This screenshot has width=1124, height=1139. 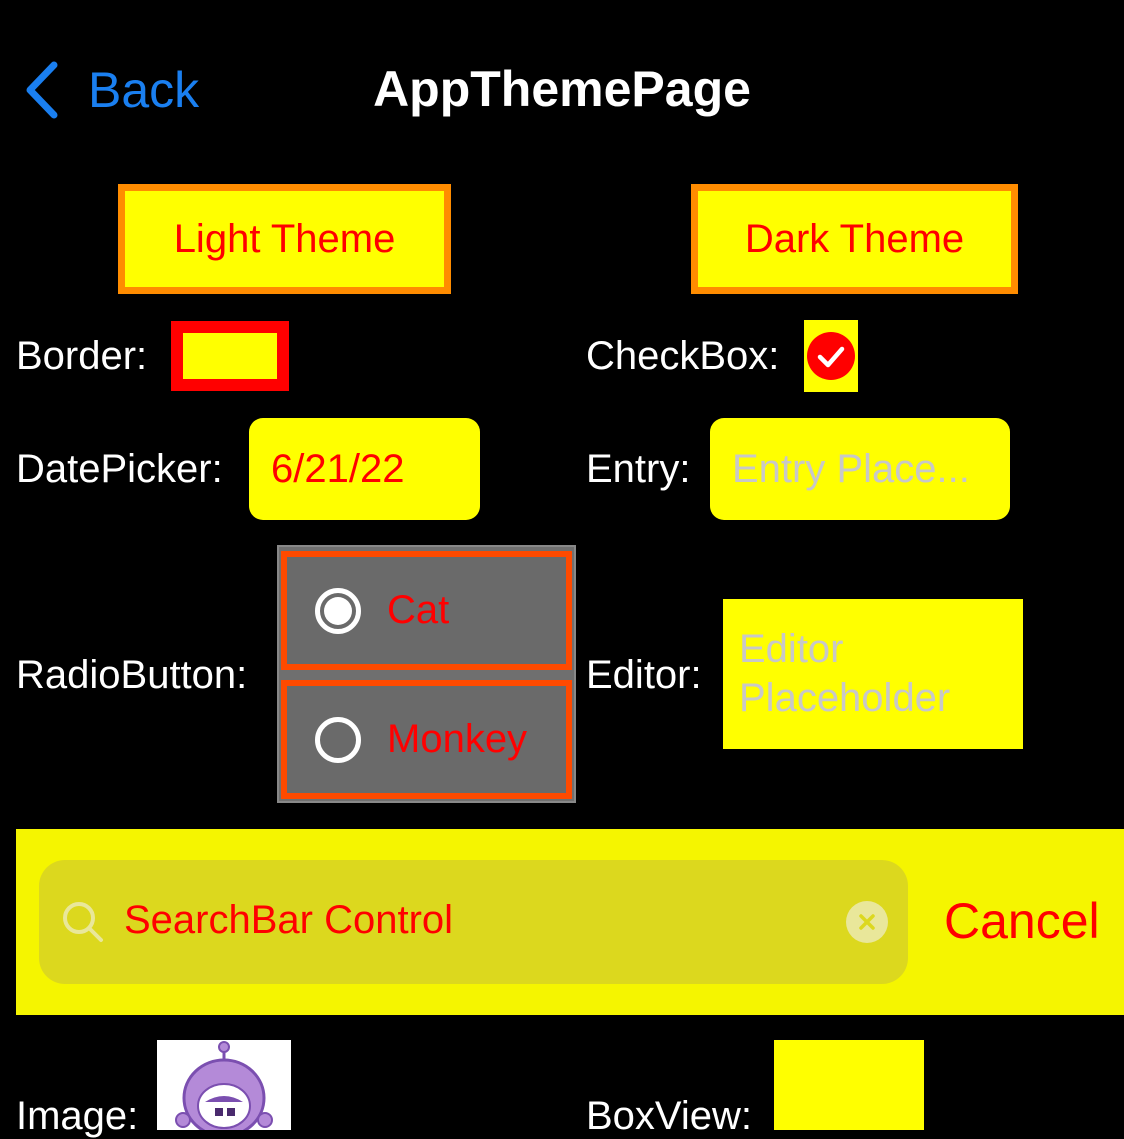 I want to click on image-label: Image:, so click(x=77, y=1116).